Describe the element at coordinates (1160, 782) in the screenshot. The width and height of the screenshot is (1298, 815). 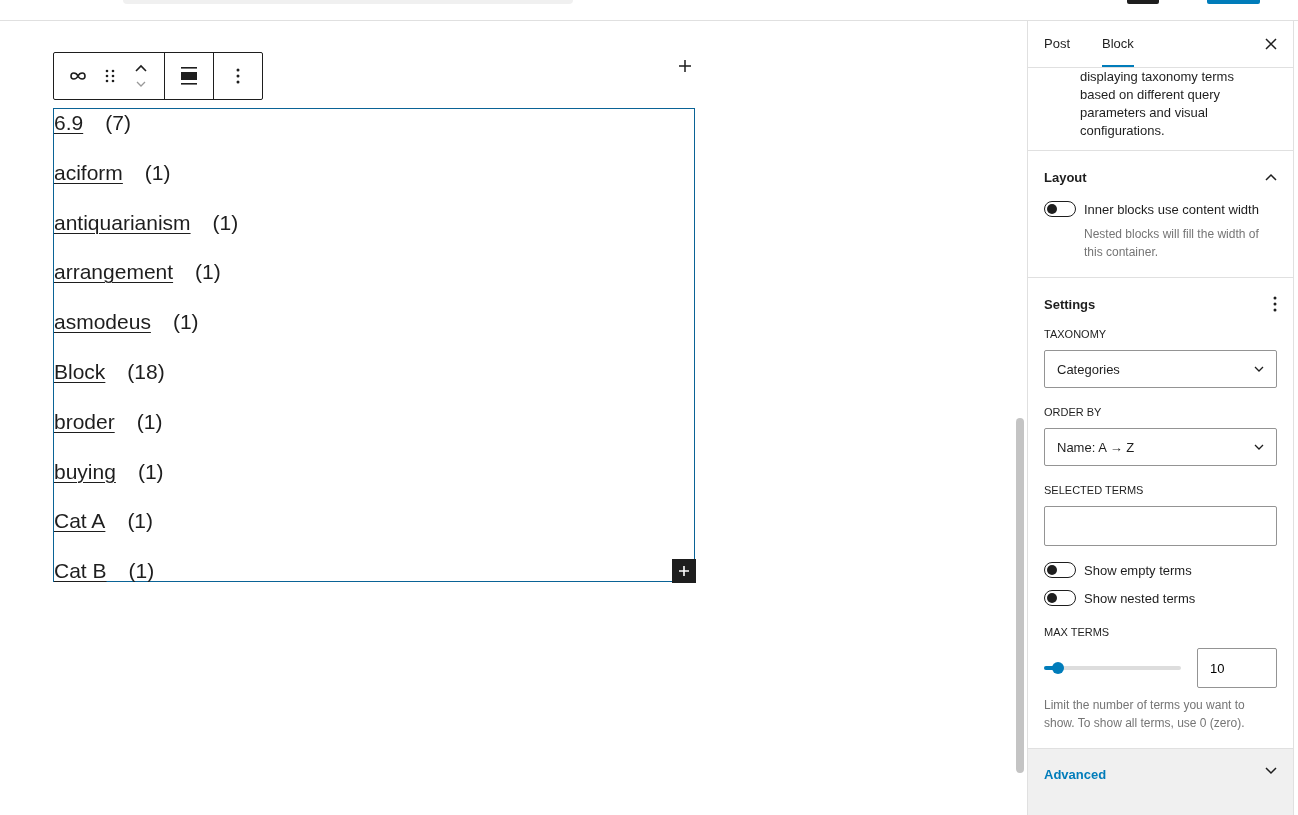
I see `advanced-panel: Advanced` at that location.